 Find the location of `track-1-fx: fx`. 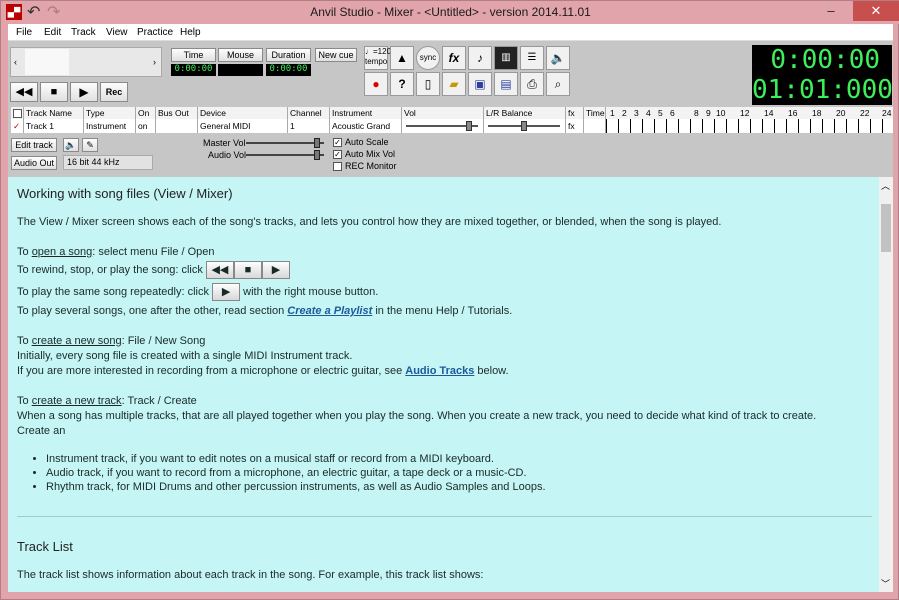

track-1-fx: fx is located at coordinates (575, 126).